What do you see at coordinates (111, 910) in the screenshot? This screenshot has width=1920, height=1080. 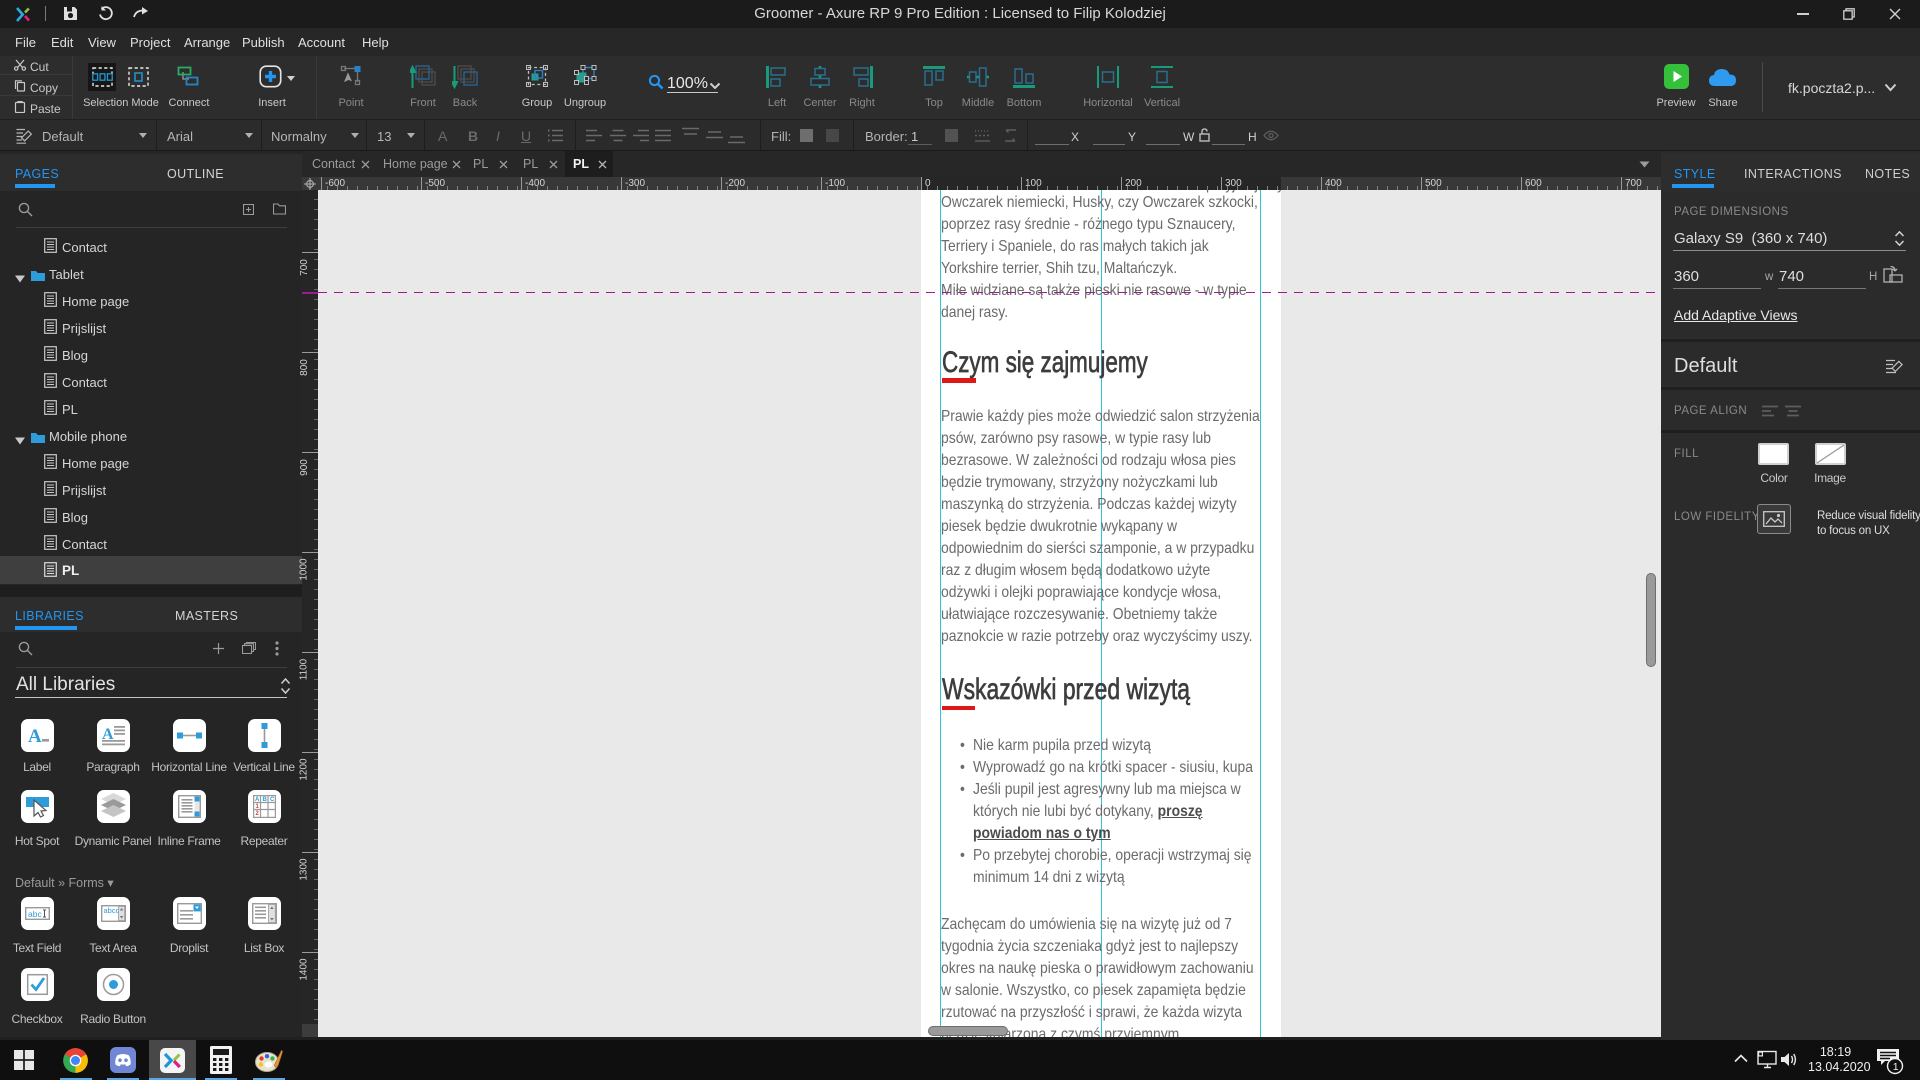 I see `svg-text: abcd` at bounding box center [111, 910].